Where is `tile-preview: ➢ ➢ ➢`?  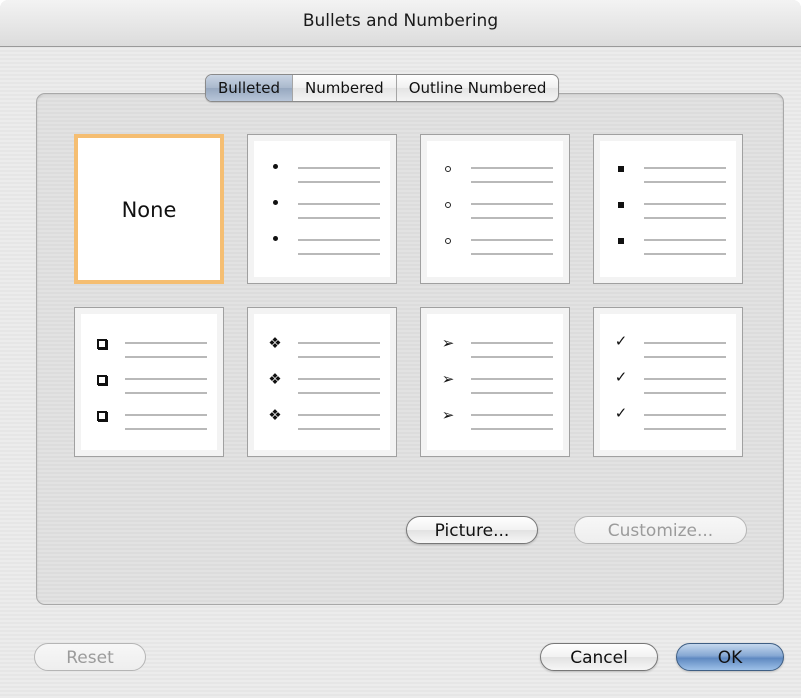
tile-preview: ➢ ➢ ➢ is located at coordinates (495, 382).